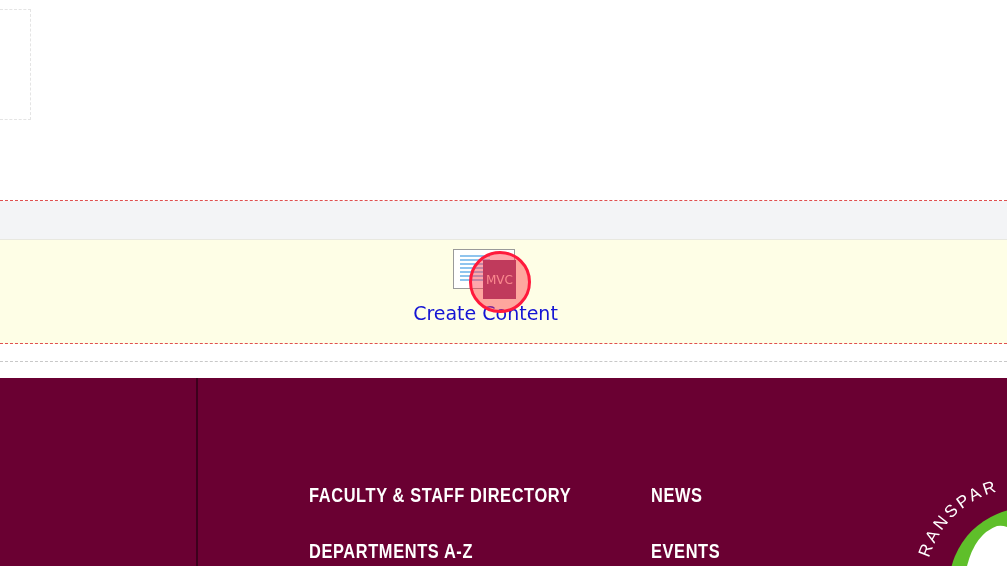 The height and width of the screenshot is (566, 1007). Describe the element at coordinates (686, 551) in the screenshot. I see `footer-link: EVENTS` at that location.